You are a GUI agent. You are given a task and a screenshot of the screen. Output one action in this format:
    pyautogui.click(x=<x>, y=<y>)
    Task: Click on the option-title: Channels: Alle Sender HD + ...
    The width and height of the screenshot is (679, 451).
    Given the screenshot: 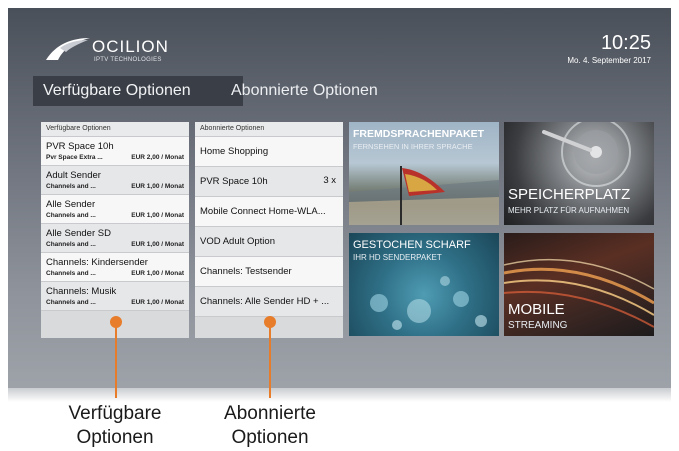 What is the action you would take?
    pyautogui.click(x=265, y=301)
    